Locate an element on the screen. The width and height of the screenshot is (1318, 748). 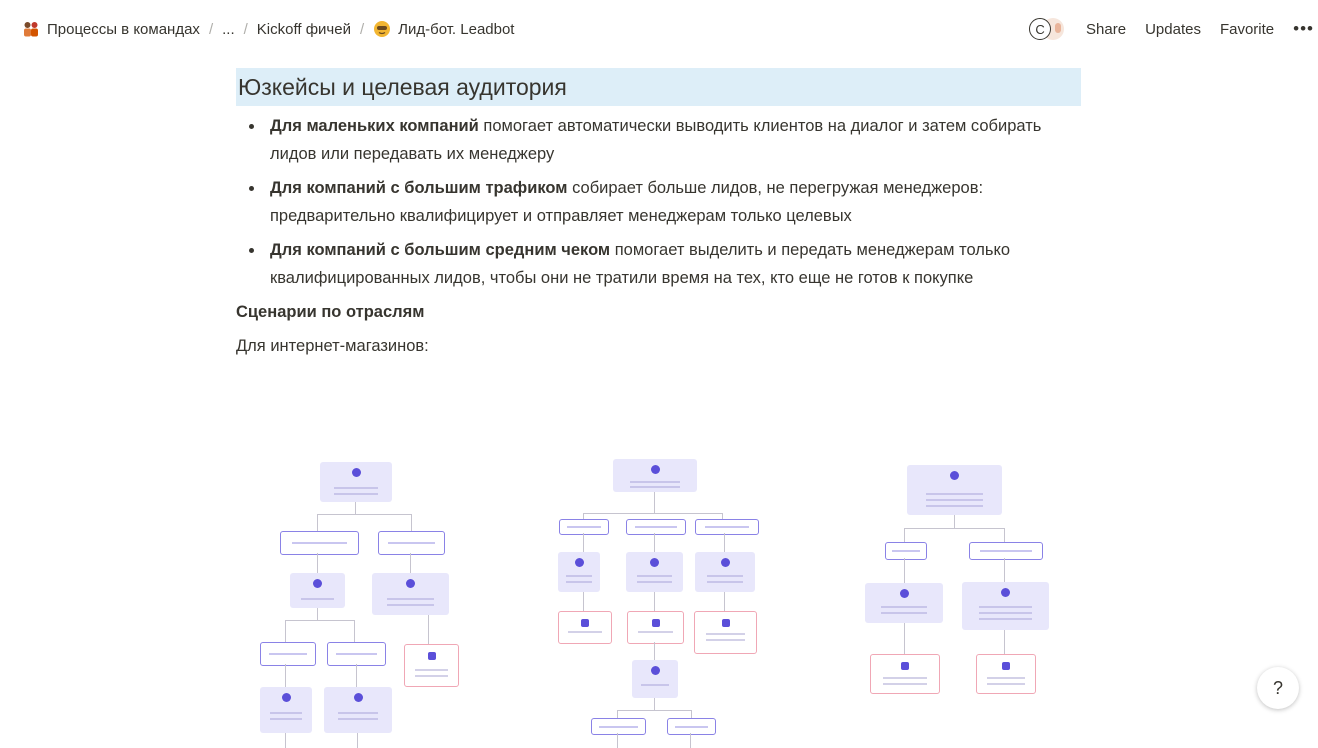
share-button: Share is located at coordinates (1106, 29).